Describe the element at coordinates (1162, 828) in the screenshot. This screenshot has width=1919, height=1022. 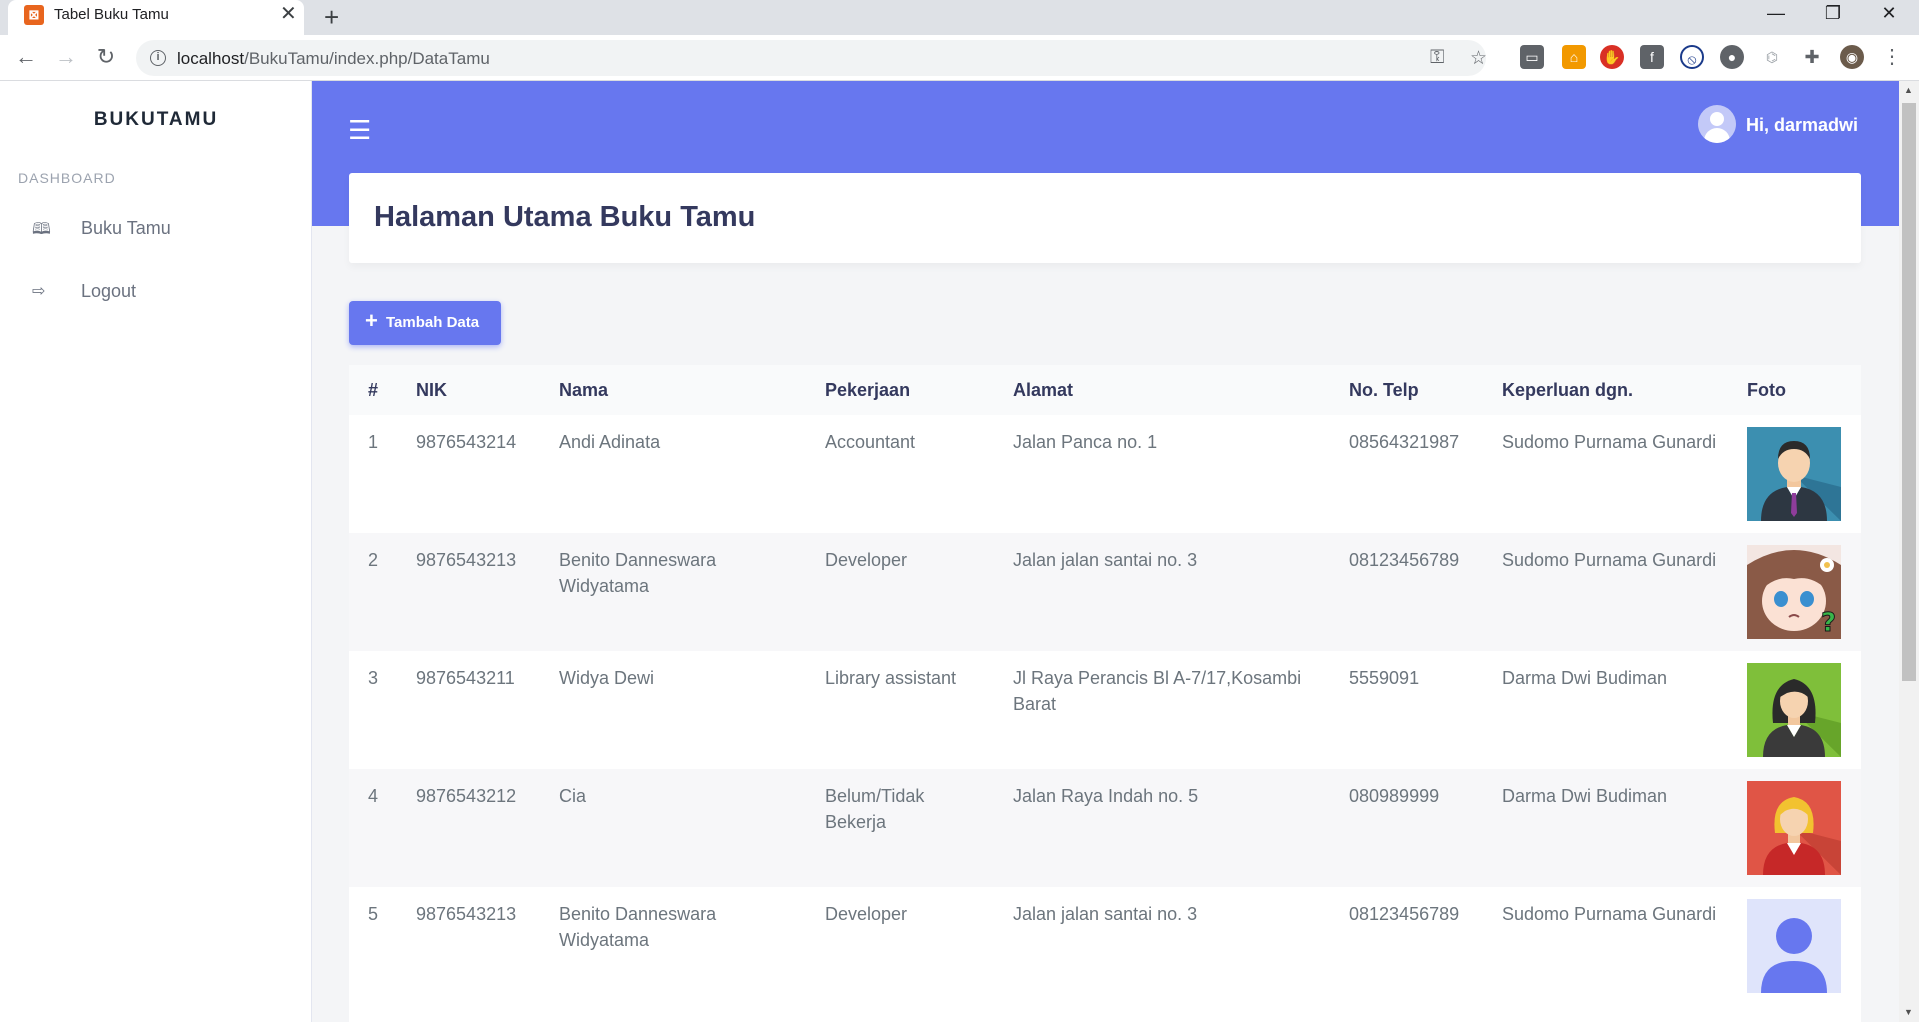
I see `cell-alamat: Jalan Raya Indah no. 5` at that location.